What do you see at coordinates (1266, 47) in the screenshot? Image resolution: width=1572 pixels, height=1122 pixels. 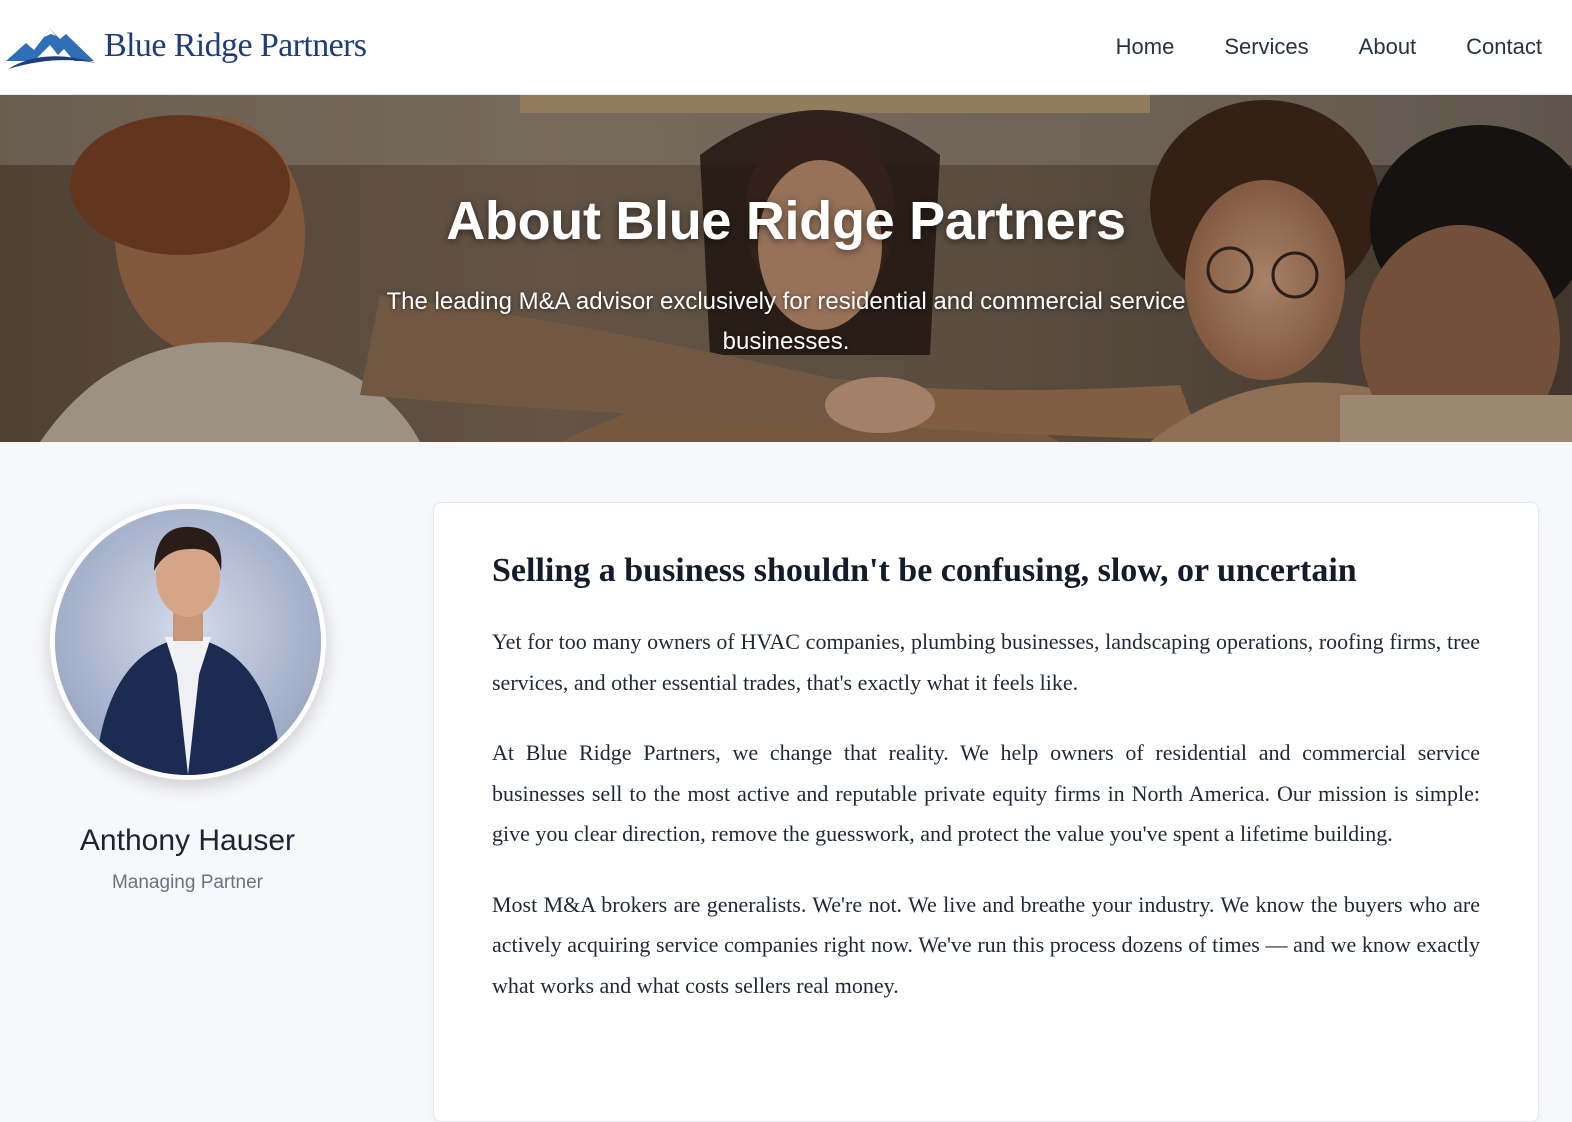 I see `nav-services-link: Services` at bounding box center [1266, 47].